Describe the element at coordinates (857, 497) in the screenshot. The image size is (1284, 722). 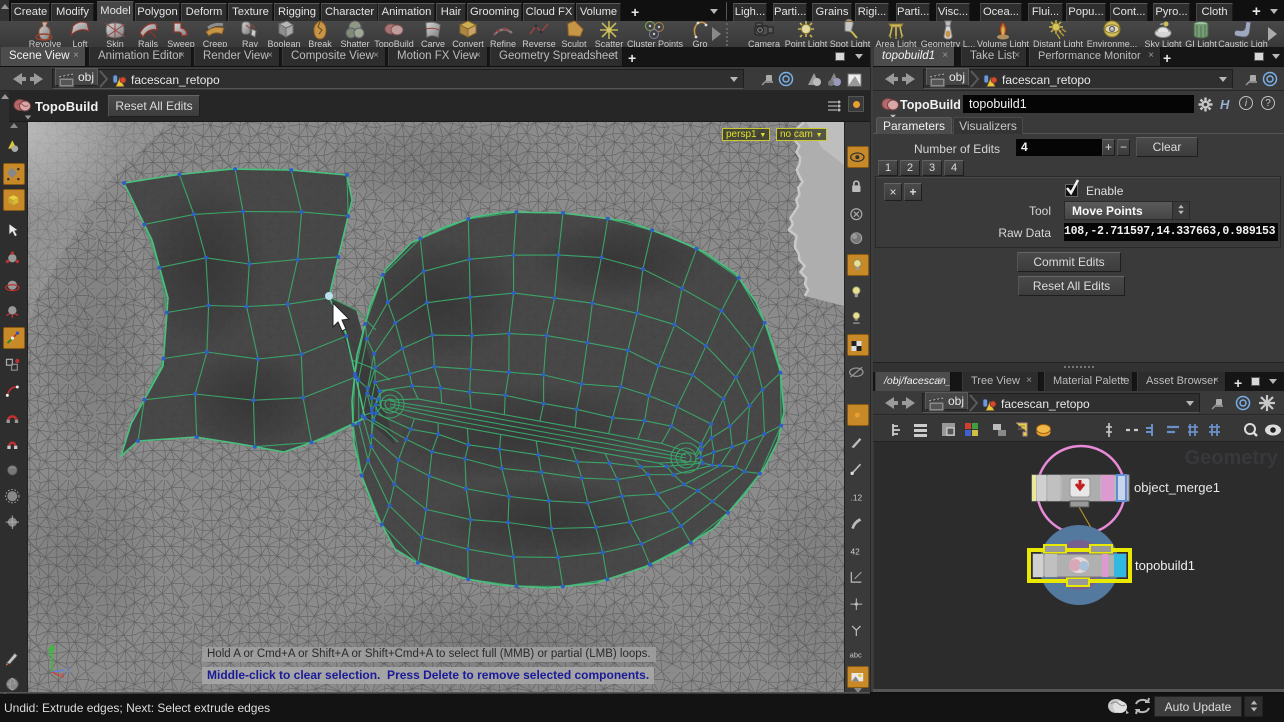
I see `svg-text: .12` at that location.